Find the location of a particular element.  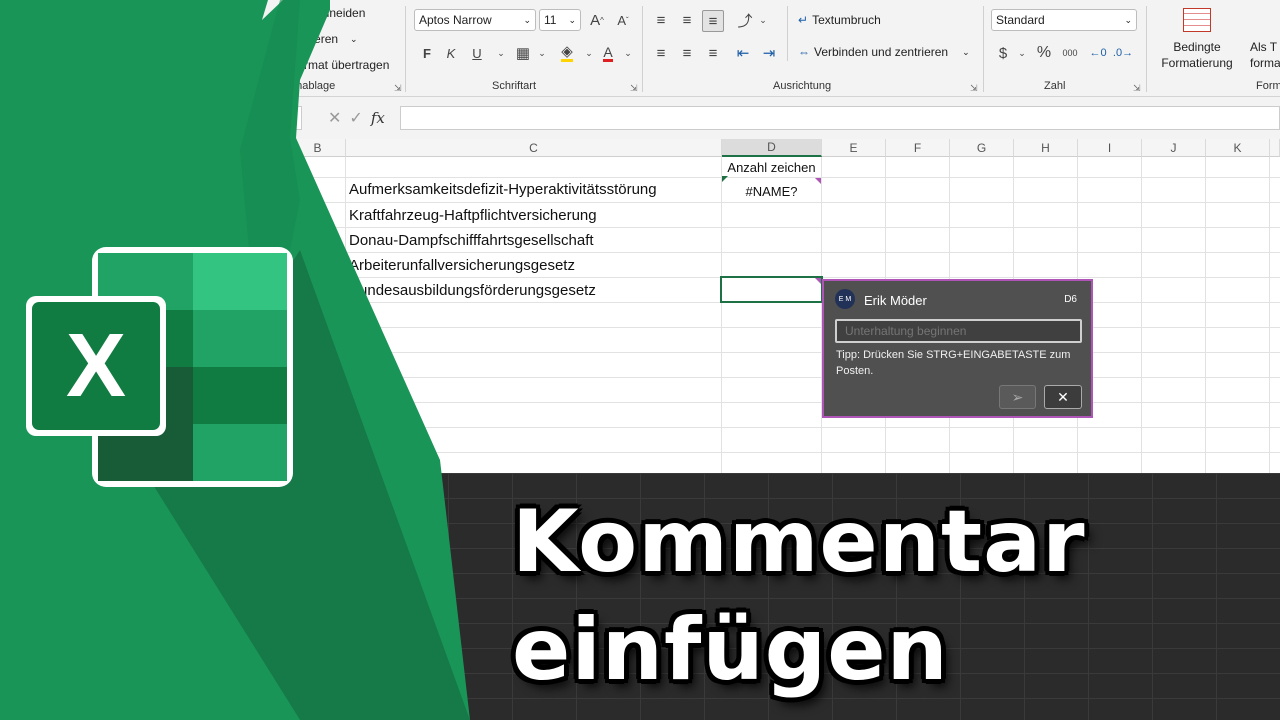

column-letter: F is located at coordinates (917, 147).